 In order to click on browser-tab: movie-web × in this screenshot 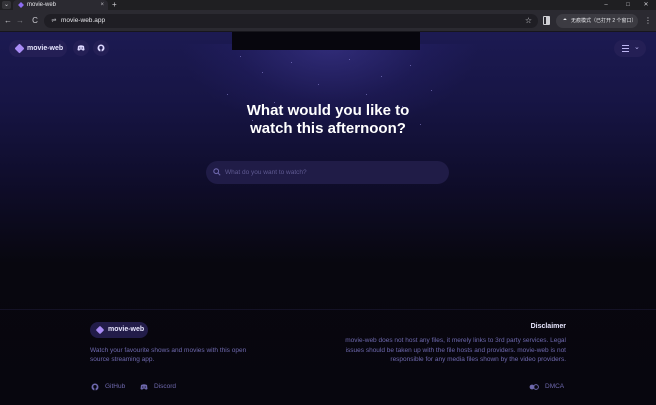, I will do `click(60, 5)`.